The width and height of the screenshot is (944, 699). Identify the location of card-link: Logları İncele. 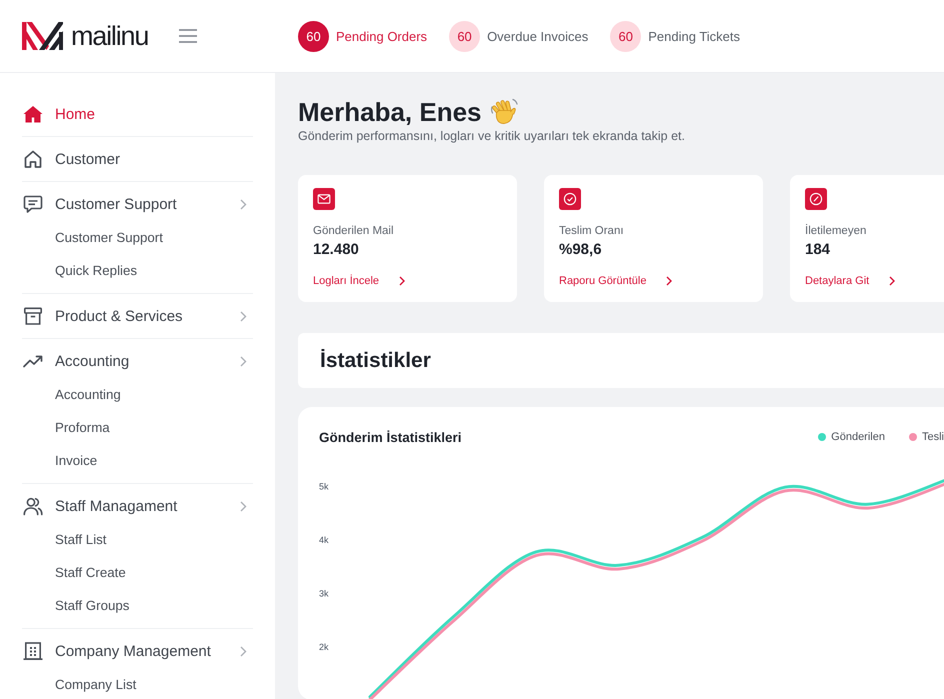
(359, 281).